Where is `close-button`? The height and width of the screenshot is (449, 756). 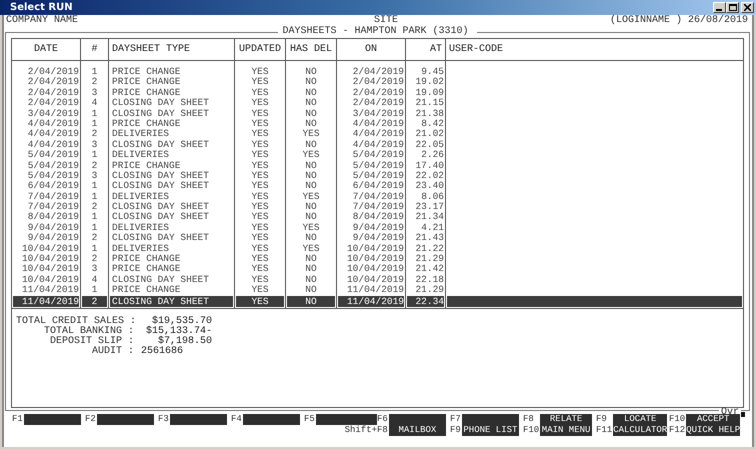 close-button is located at coordinates (747, 7).